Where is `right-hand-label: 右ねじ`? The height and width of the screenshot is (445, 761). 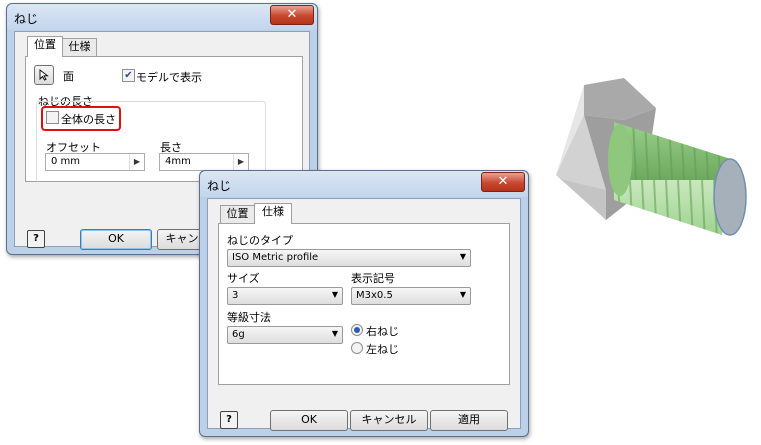 right-hand-label: 右ねじ is located at coordinates (382, 331).